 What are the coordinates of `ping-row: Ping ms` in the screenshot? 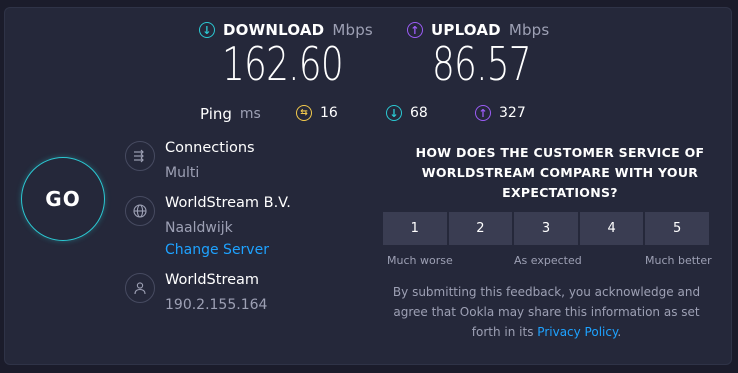 It's located at (230, 114).